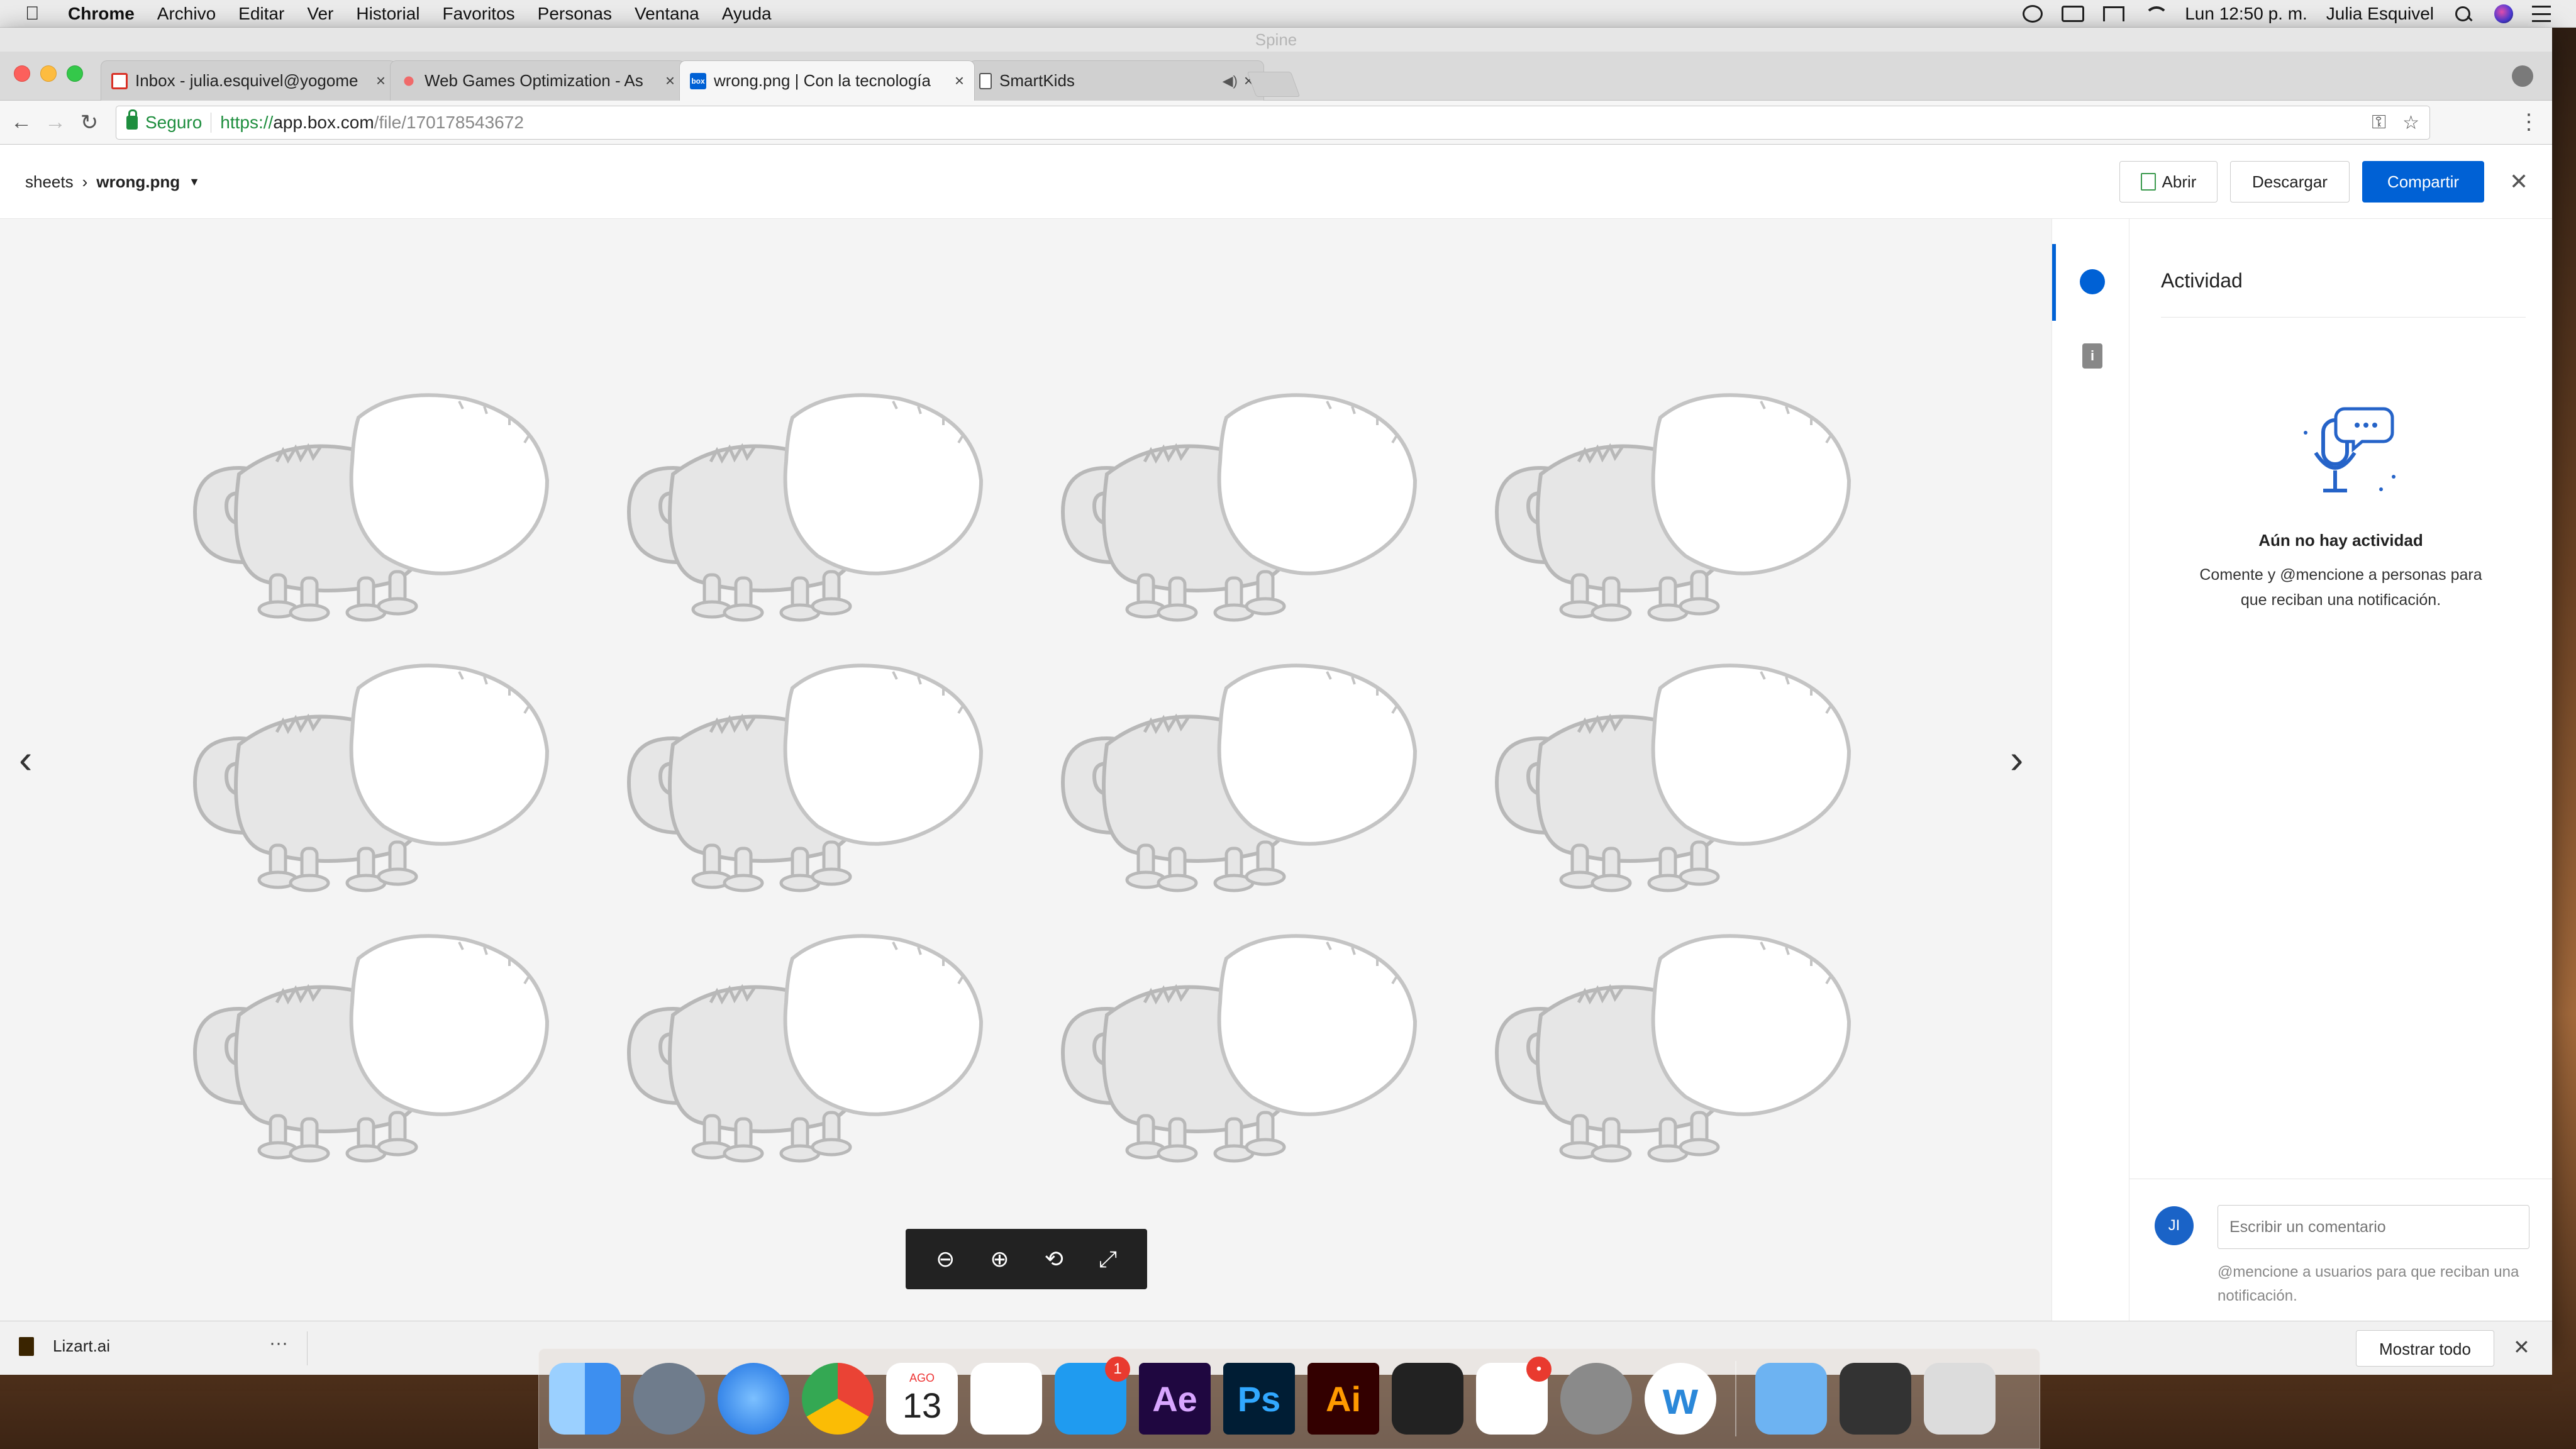  Describe the element at coordinates (2522, 76) in the screenshot. I see `profile-icon` at that location.